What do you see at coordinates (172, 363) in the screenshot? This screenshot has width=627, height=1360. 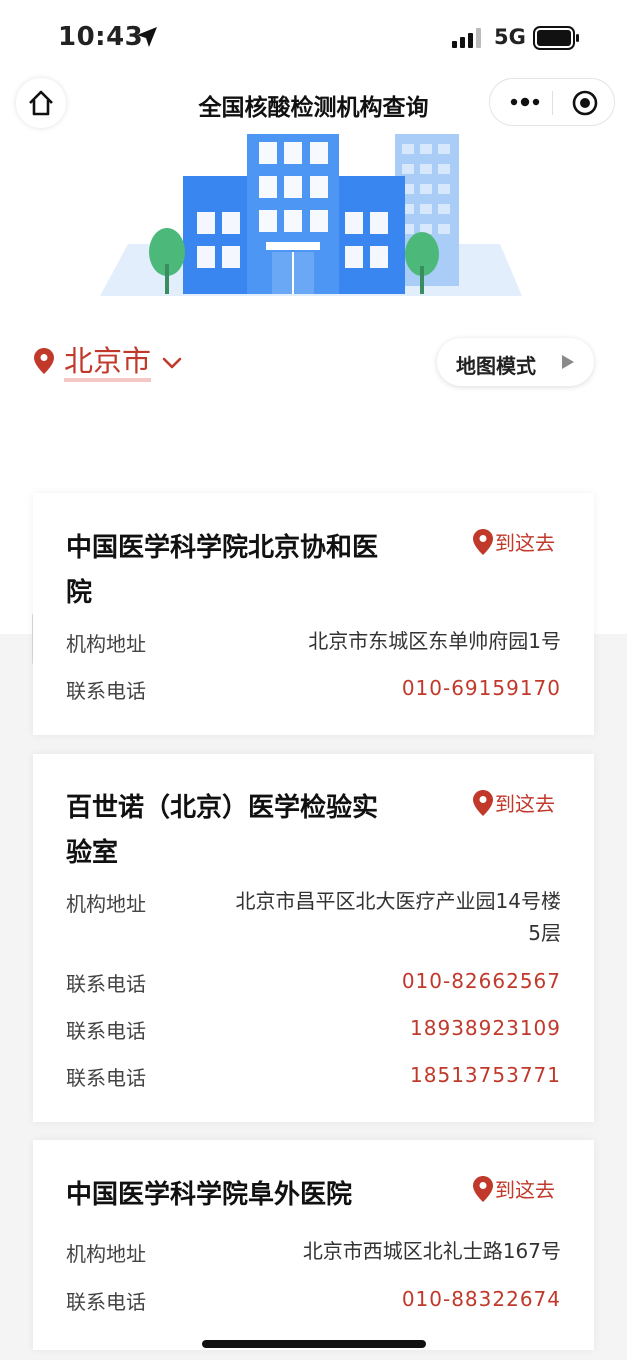 I see `chevron-down-icon` at bounding box center [172, 363].